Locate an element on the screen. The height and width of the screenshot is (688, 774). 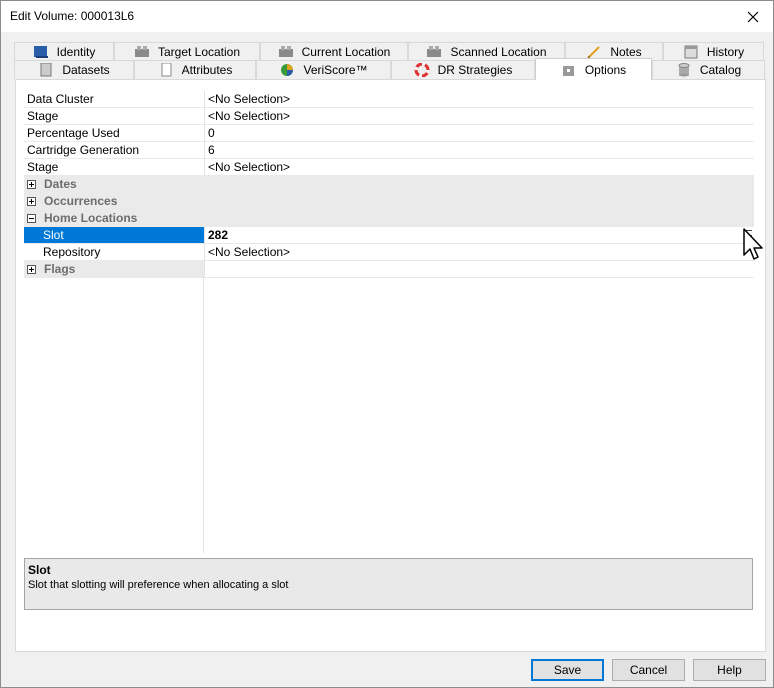
property-row-stage: Stage <No Selection> is located at coordinates (389, 116).